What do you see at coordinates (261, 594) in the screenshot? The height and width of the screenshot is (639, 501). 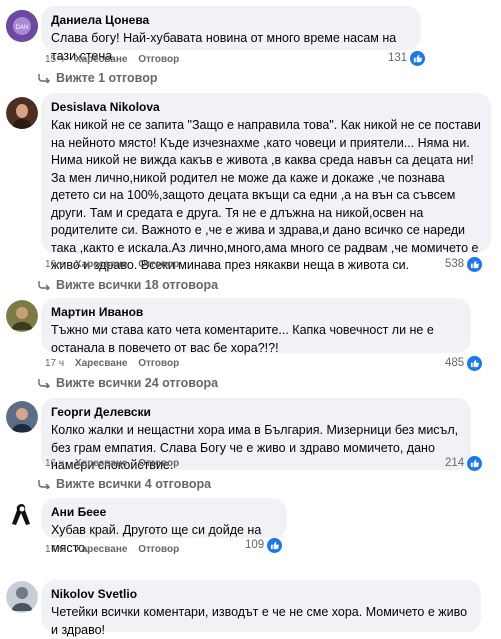 I see `comment-author: Nikolov Svetlio` at bounding box center [261, 594].